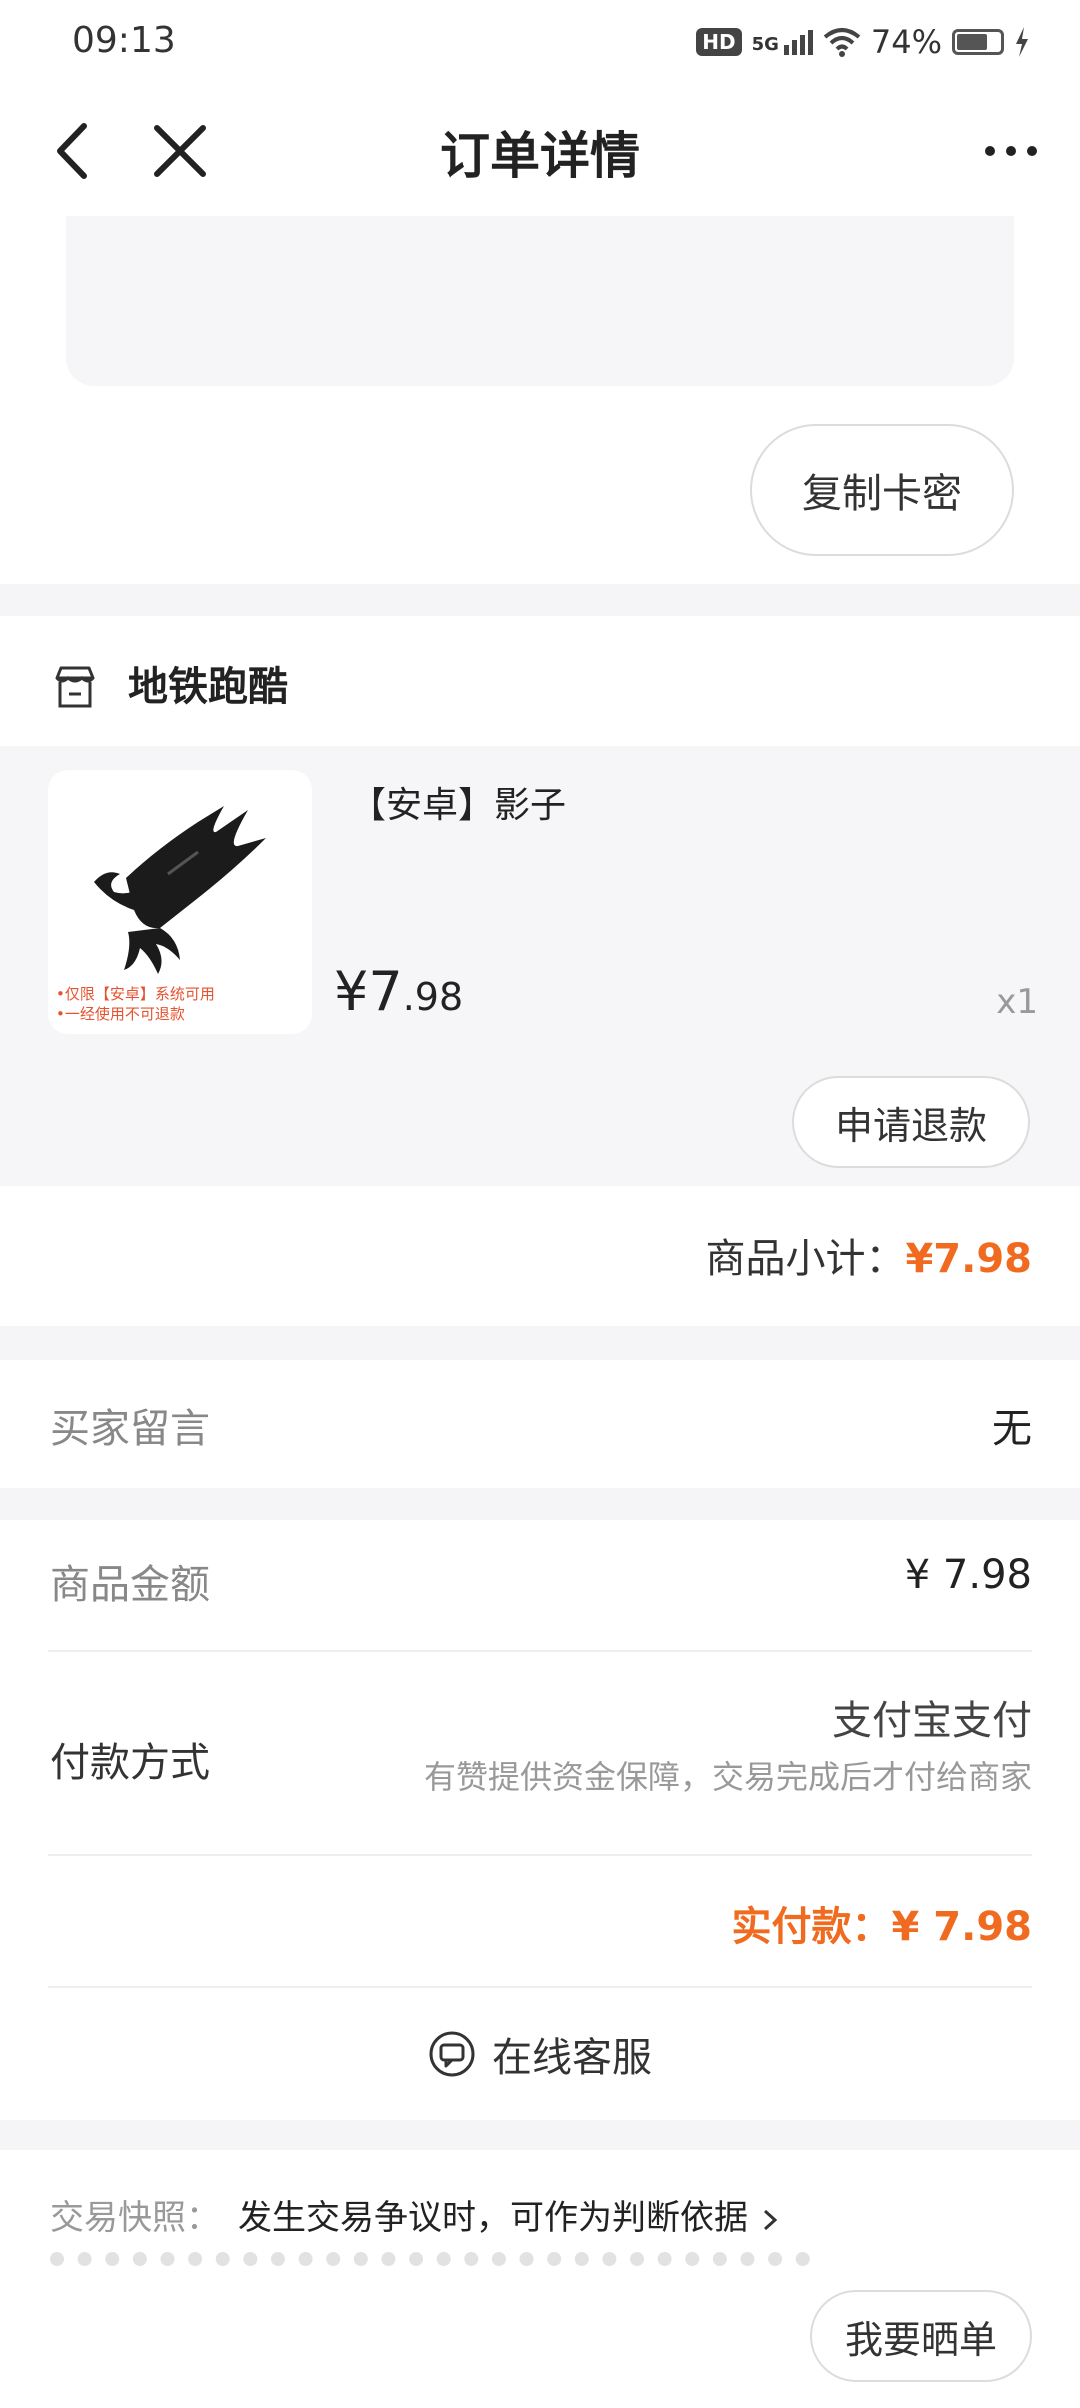 This screenshot has height=2408, width=1080. What do you see at coordinates (727, 1777) in the screenshot?
I see `payment-method-note: 有赞提供资金保障，交易完成后才付给商家` at bounding box center [727, 1777].